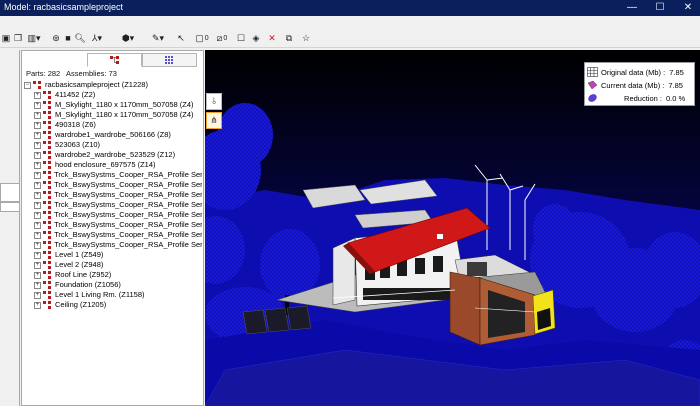 The height and width of the screenshot is (406, 700). I want to click on section-plane-count: 0, so click(225, 38).